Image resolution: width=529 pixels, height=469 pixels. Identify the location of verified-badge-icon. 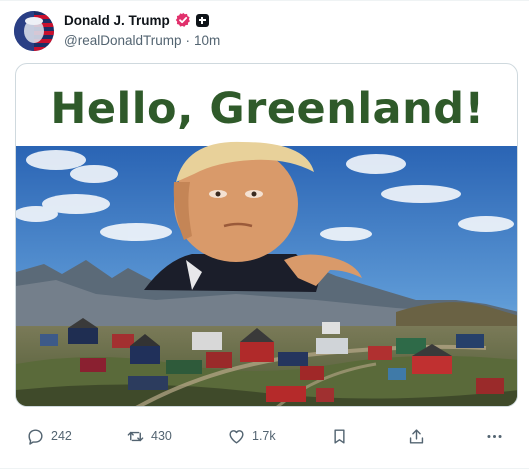
(182, 19).